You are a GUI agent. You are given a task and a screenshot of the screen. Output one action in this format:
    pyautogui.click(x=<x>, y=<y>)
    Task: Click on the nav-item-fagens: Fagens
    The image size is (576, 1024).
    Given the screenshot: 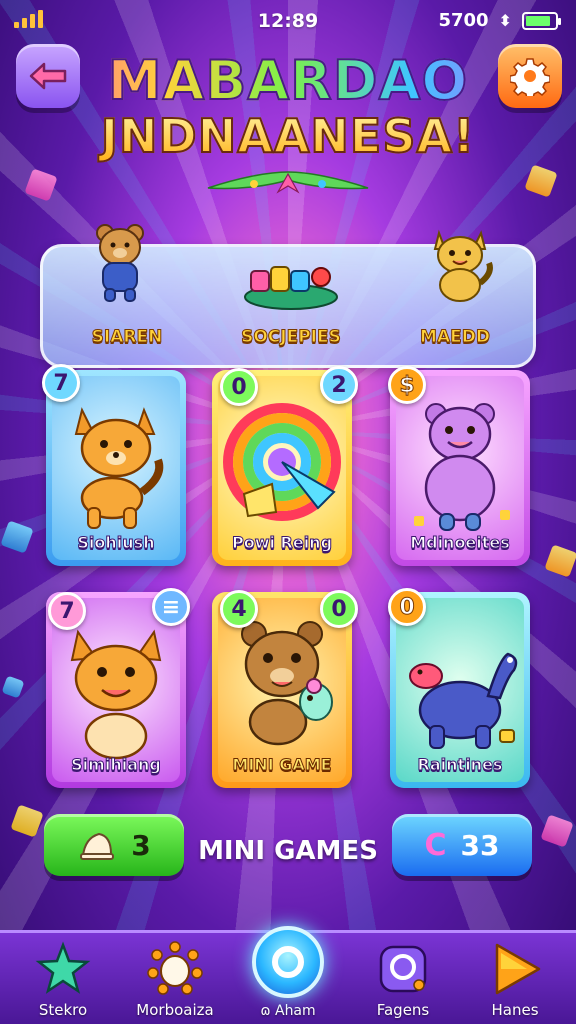 What is the action you would take?
    pyautogui.click(x=403, y=981)
    